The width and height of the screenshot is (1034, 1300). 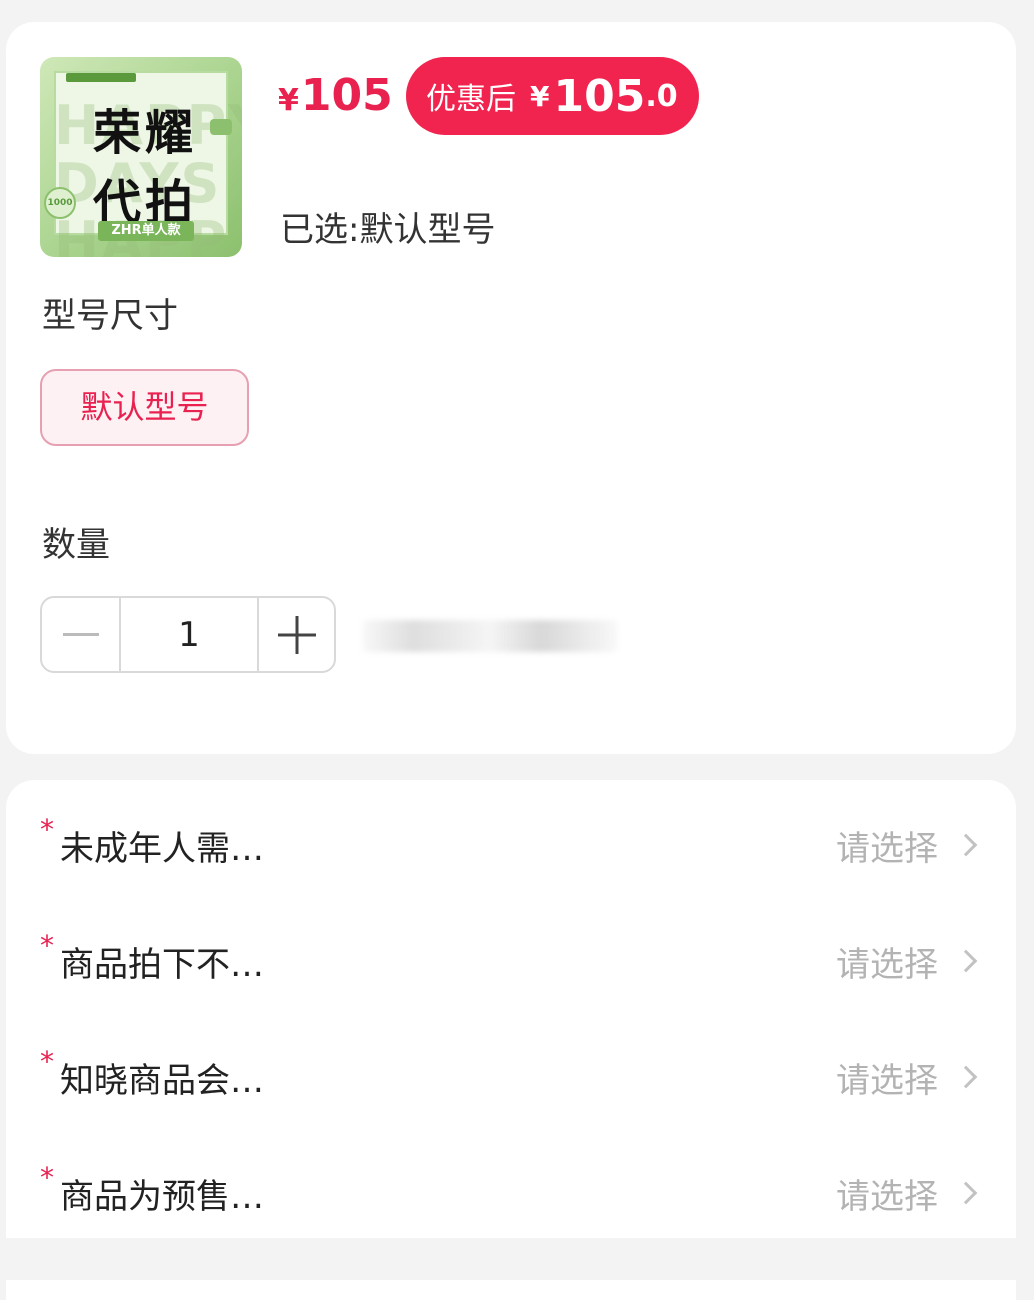 I want to click on thumbnail-subtitle: ZHR单人款, so click(x=146, y=231).